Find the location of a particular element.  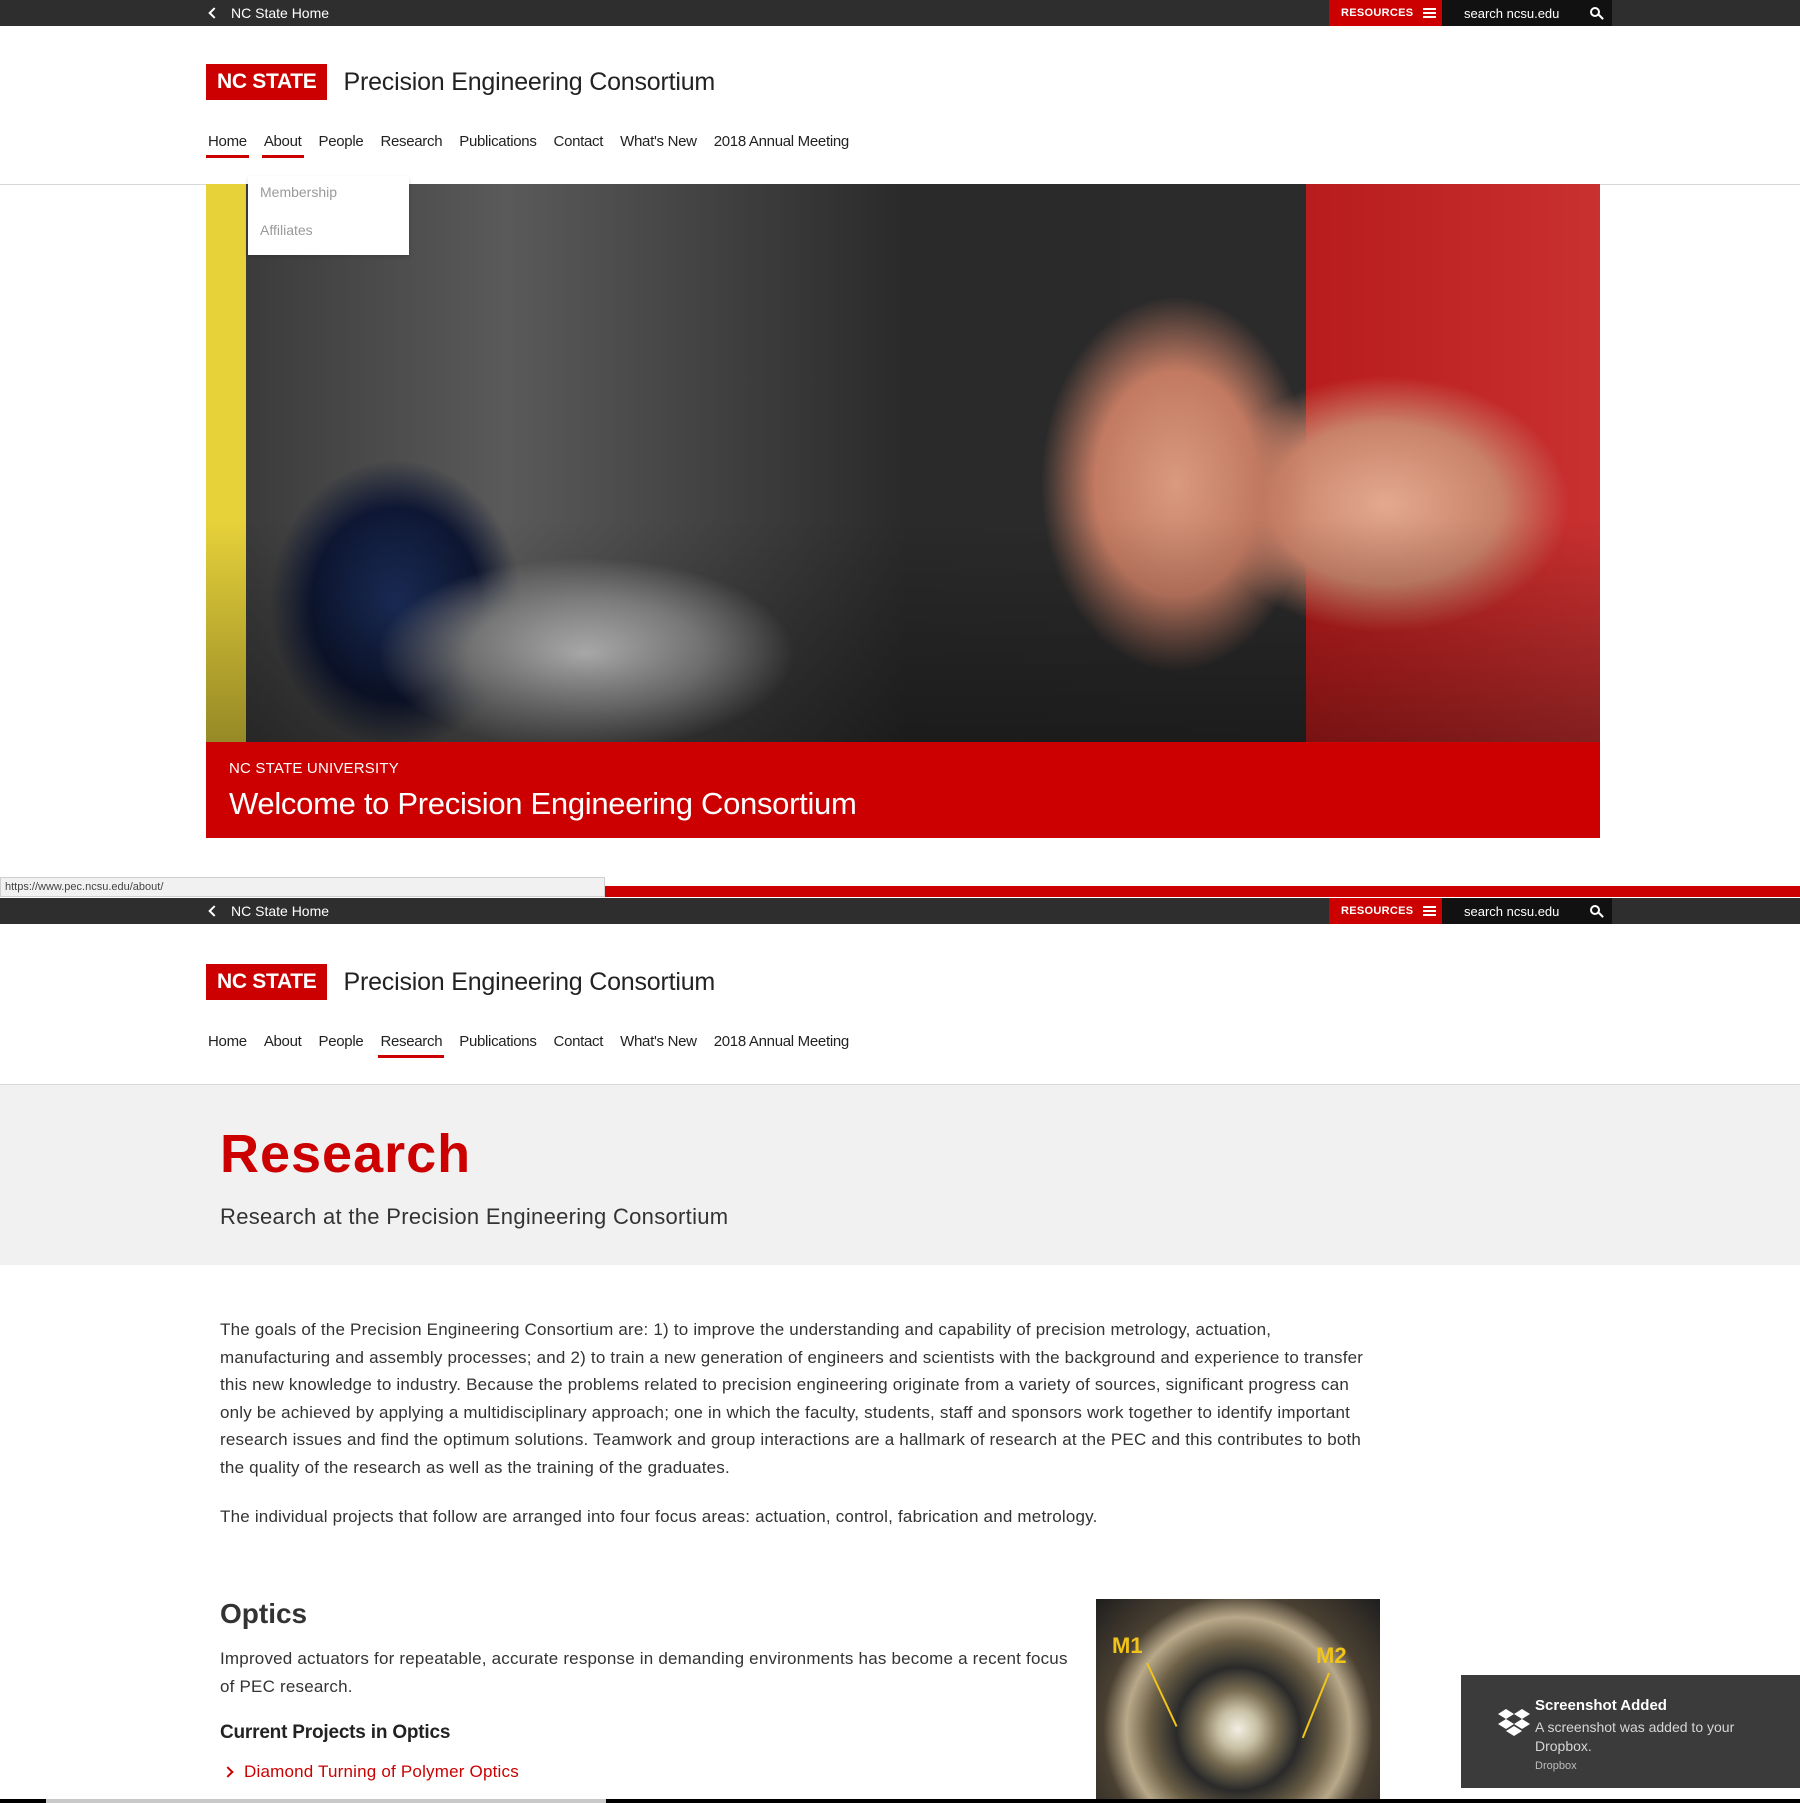

browser-status-url: https://www.pec.ncsu.edu/about/ is located at coordinates (302, 887).